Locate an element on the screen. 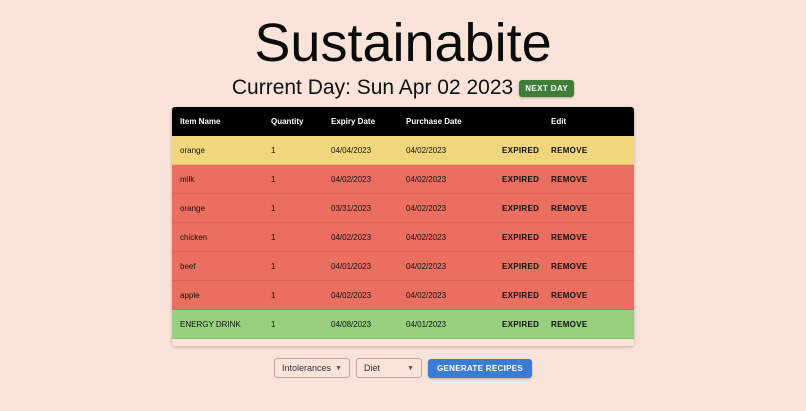 The image size is (806, 411). app-title: Sustainabite is located at coordinates (403, 43).